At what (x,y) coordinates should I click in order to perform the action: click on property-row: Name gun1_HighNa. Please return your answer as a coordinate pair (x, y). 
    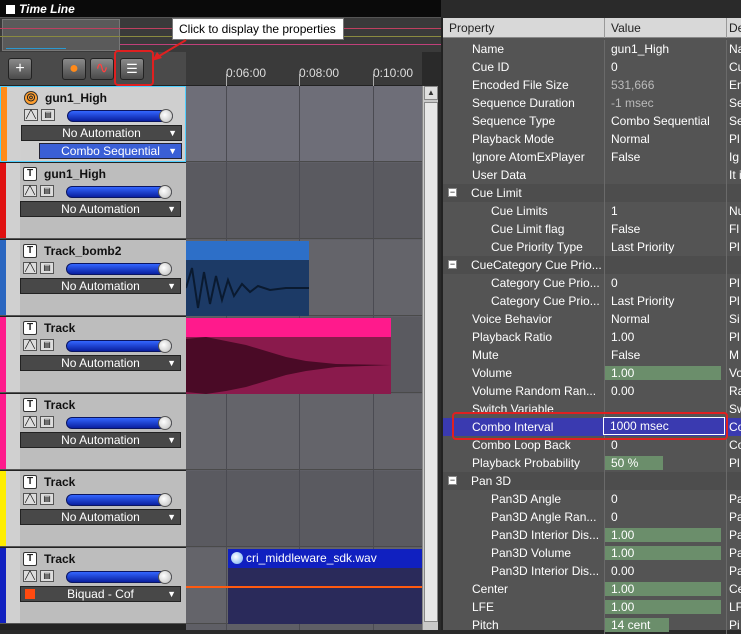
    Looking at the image, I should click on (592, 49).